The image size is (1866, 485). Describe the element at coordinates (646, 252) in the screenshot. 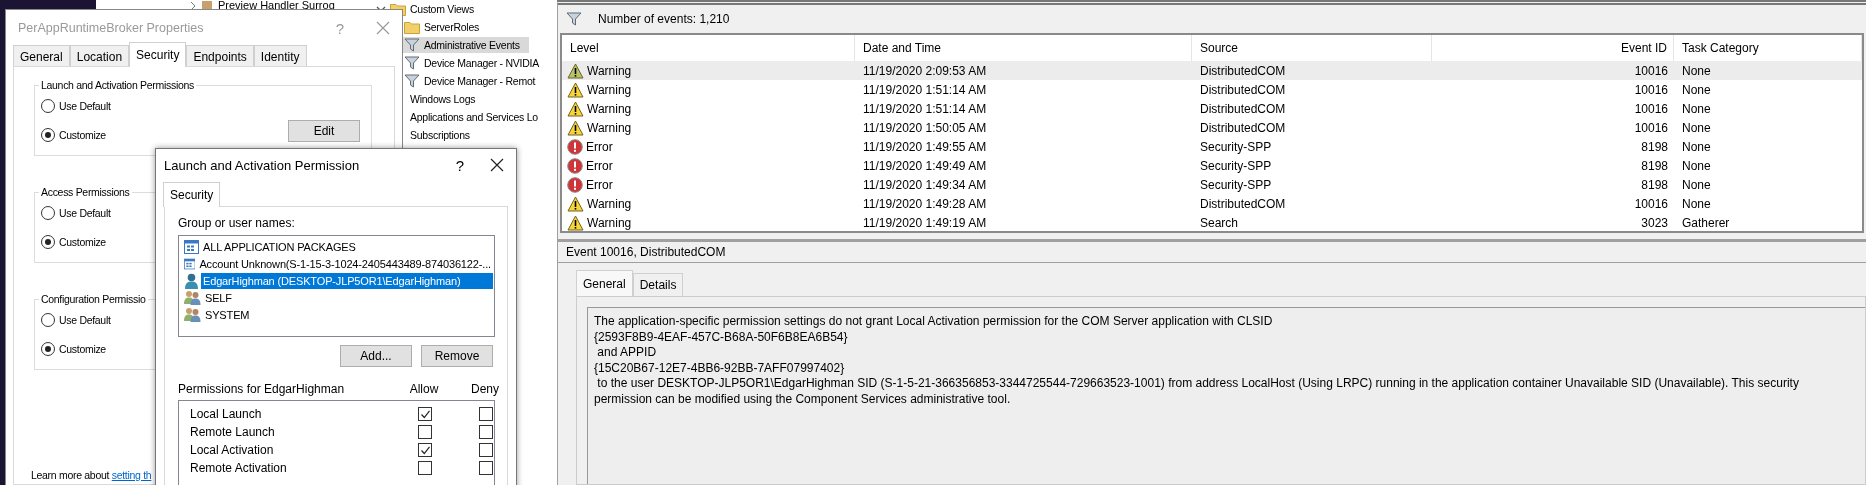

I see `event-title: Event 10016, DistributedCOM` at that location.